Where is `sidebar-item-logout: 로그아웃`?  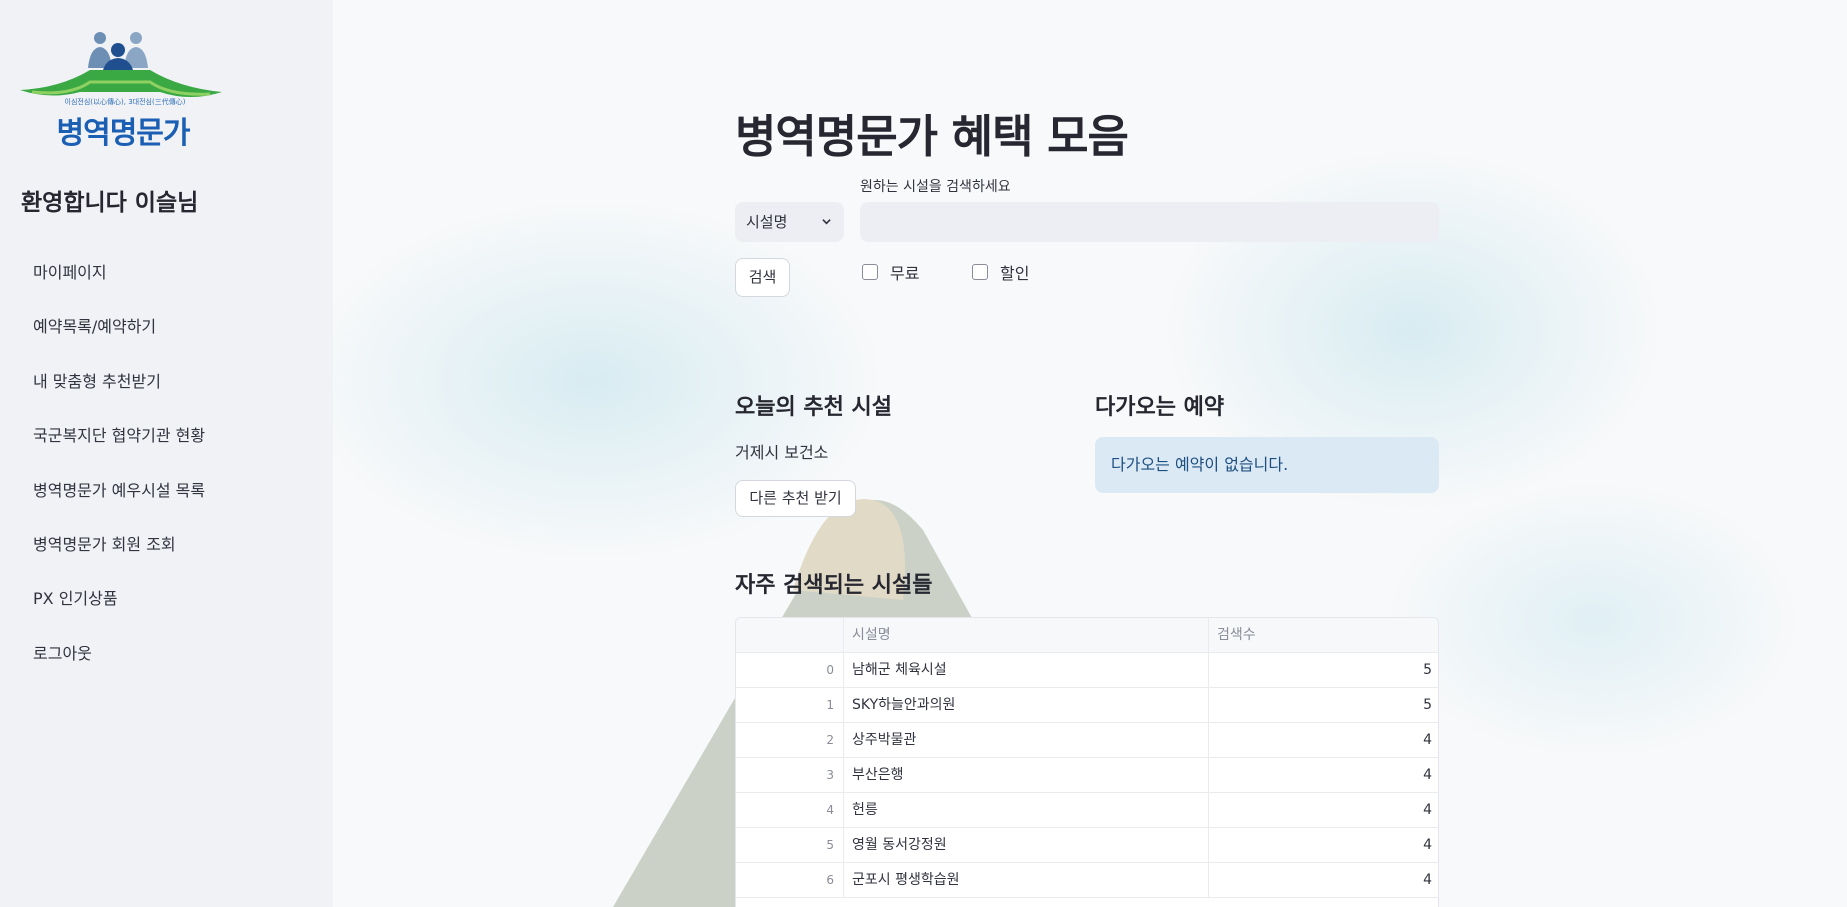
sidebar-item-logout: 로그아웃 is located at coordinates (166, 663).